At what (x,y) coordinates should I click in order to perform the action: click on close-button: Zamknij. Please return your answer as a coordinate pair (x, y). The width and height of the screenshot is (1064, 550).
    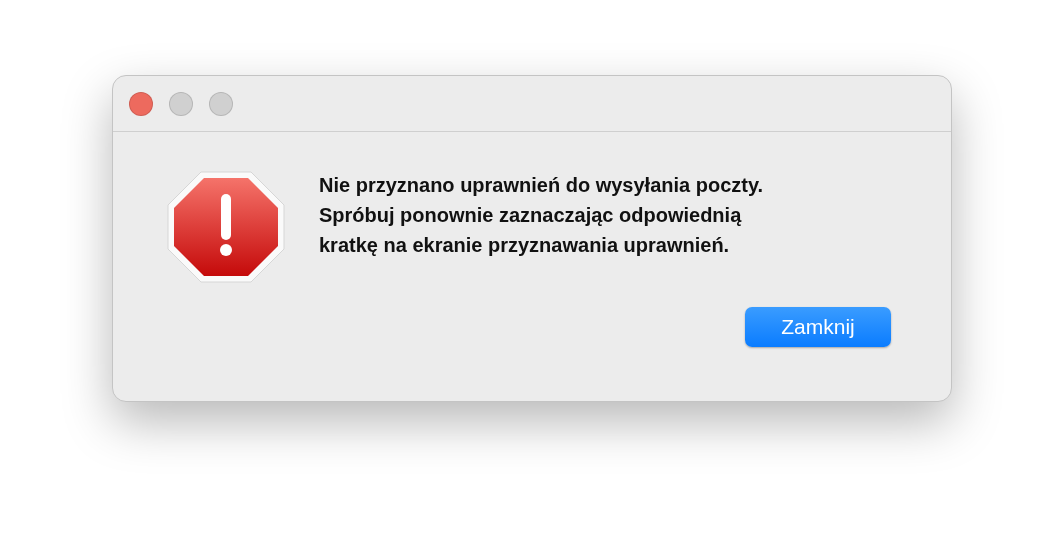
    Looking at the image, I should click on (818, 327).